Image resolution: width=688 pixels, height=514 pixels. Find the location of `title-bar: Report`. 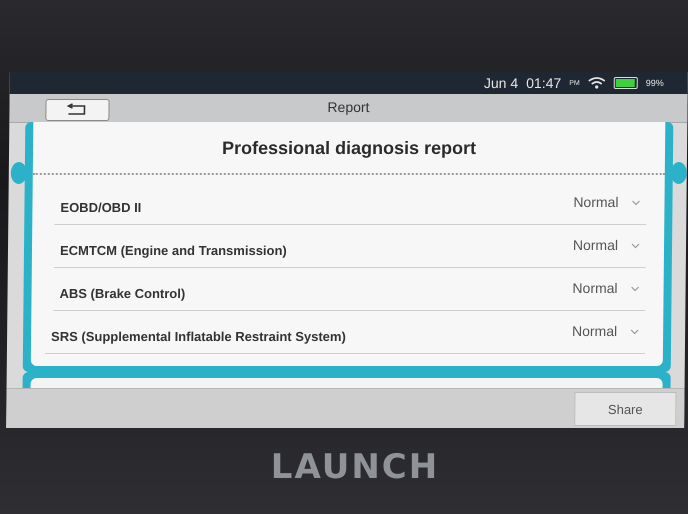

title-bar: Report is located at coordinates (348, 108).